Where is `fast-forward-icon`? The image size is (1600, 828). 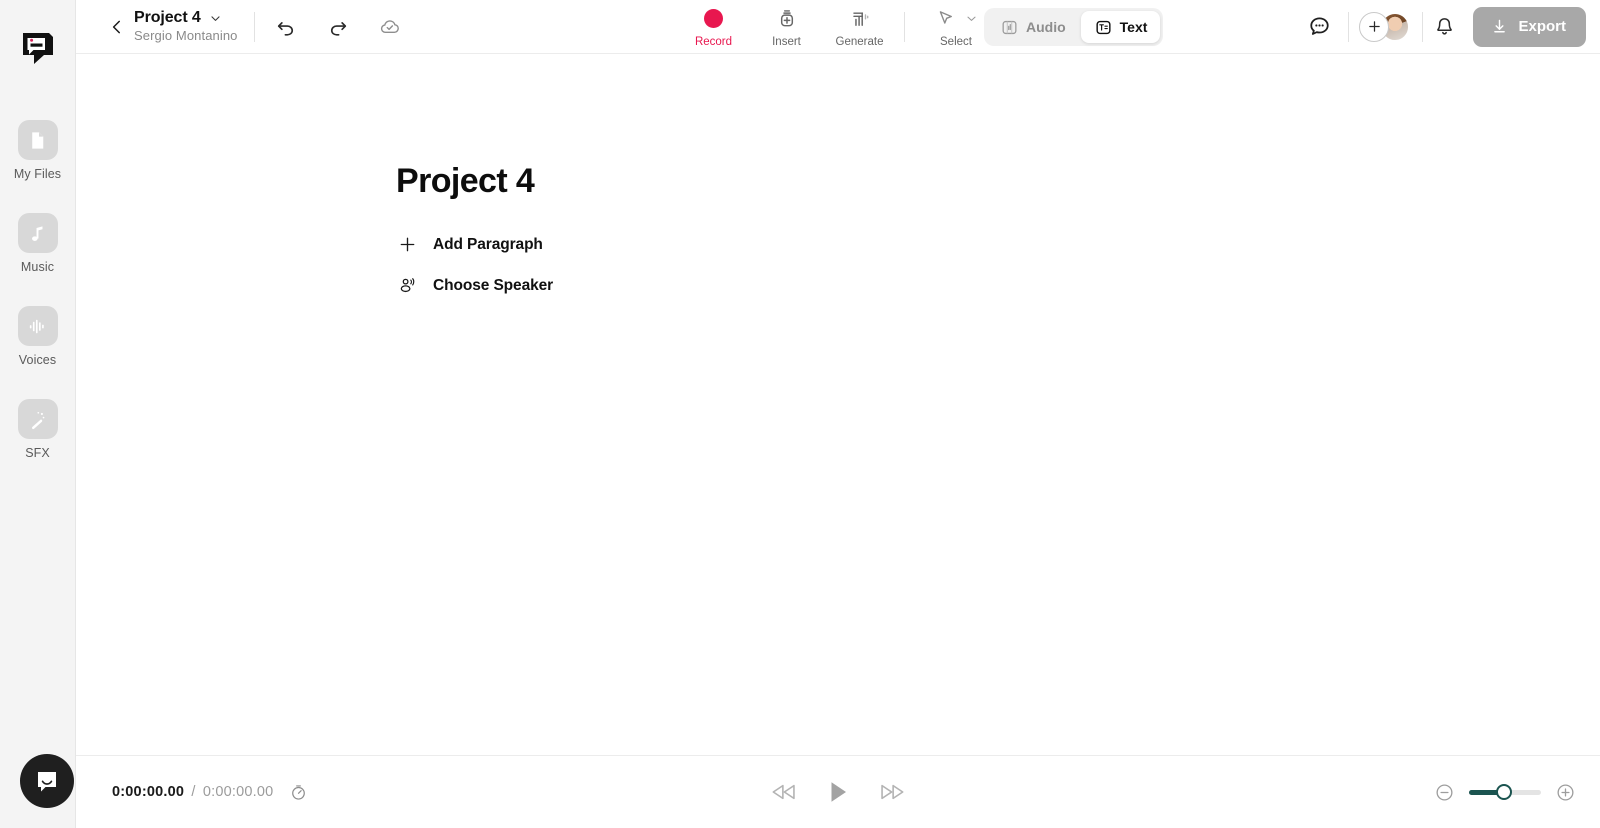 fast-forward-icon is located at coordinates (892, 792).